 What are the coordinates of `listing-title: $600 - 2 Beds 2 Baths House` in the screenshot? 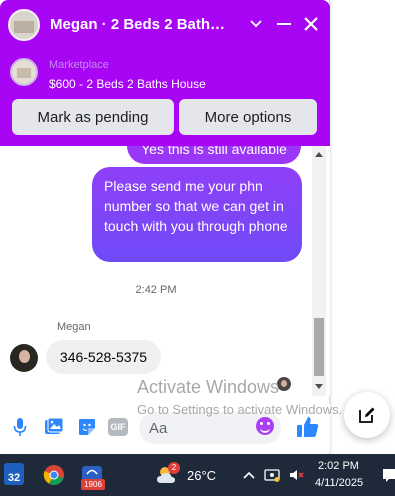 It's located at (127, 84).